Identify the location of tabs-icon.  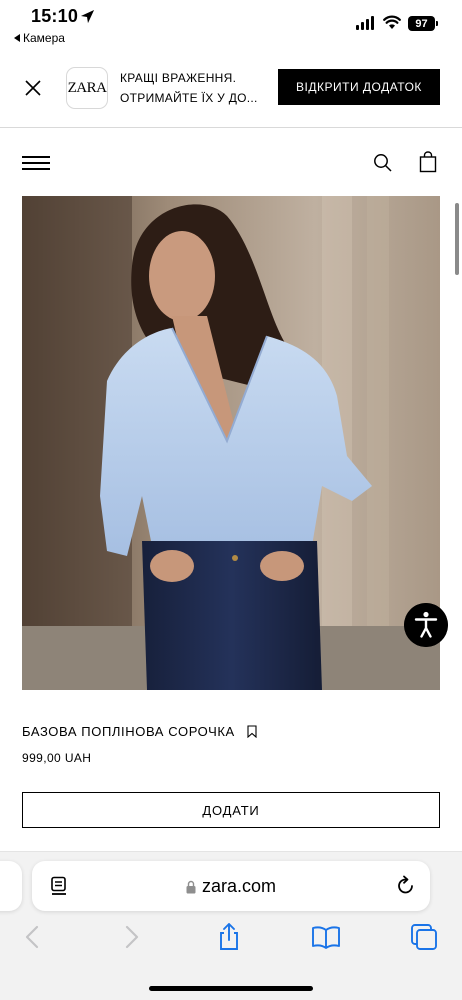
(424, 937).